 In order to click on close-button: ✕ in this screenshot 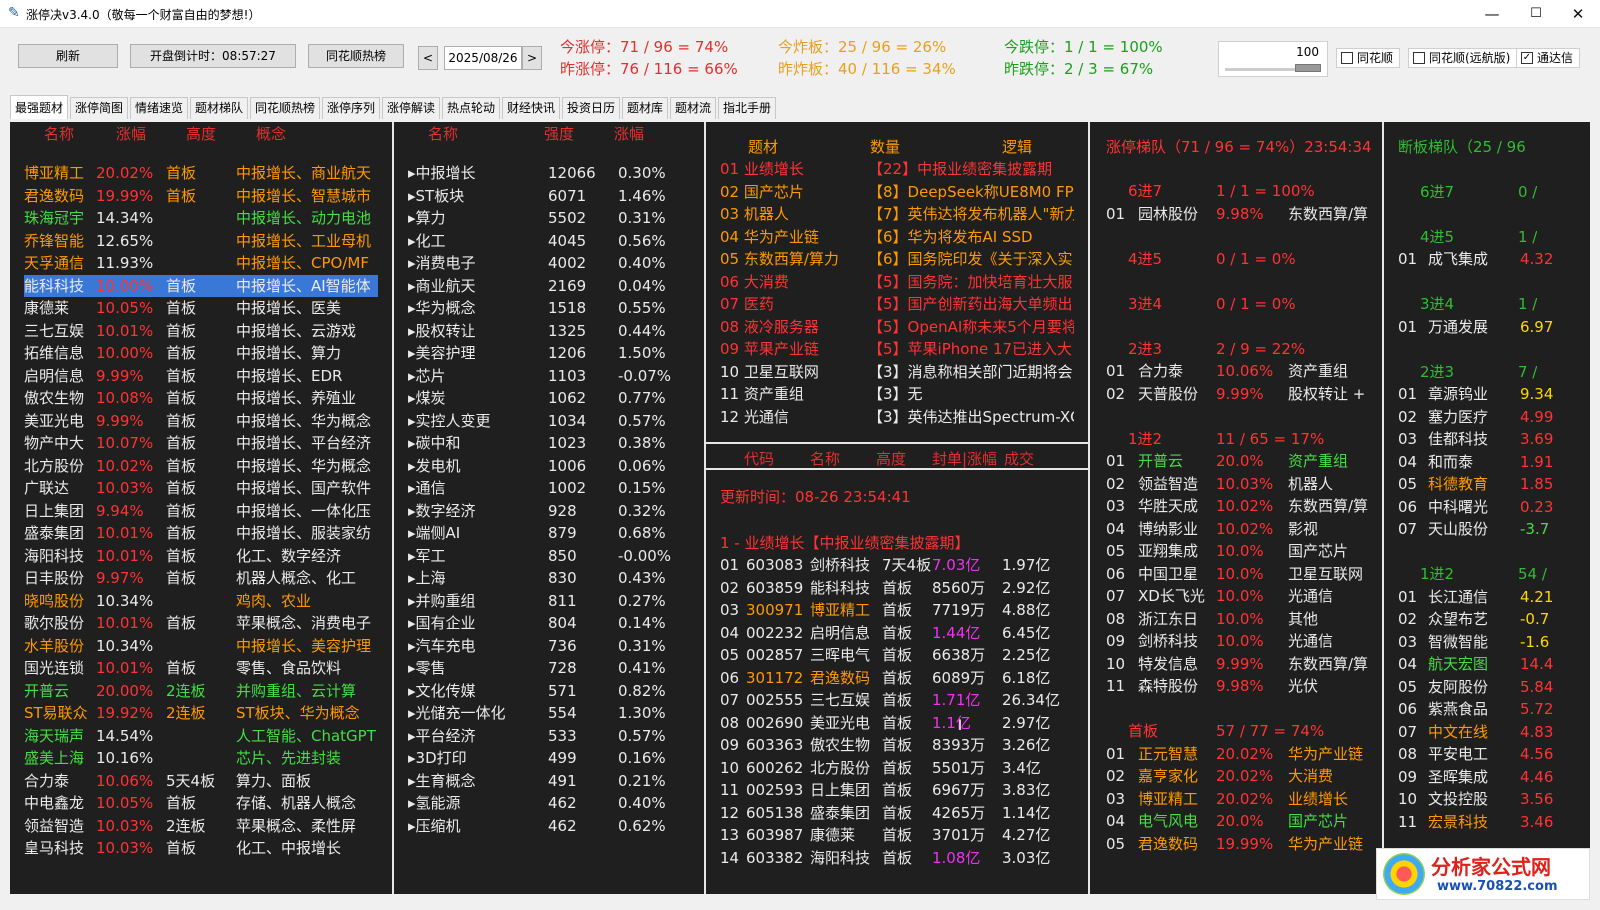, I will do `click(1578, 14)`.